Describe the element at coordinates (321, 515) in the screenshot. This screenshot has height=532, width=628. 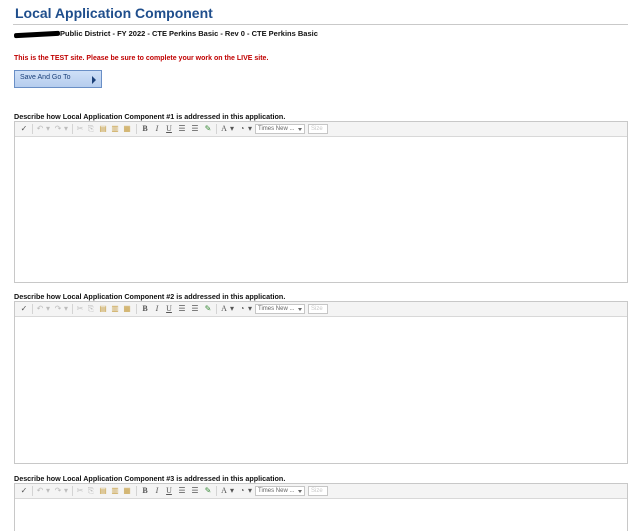
I see `component-3-text-area` at that location.